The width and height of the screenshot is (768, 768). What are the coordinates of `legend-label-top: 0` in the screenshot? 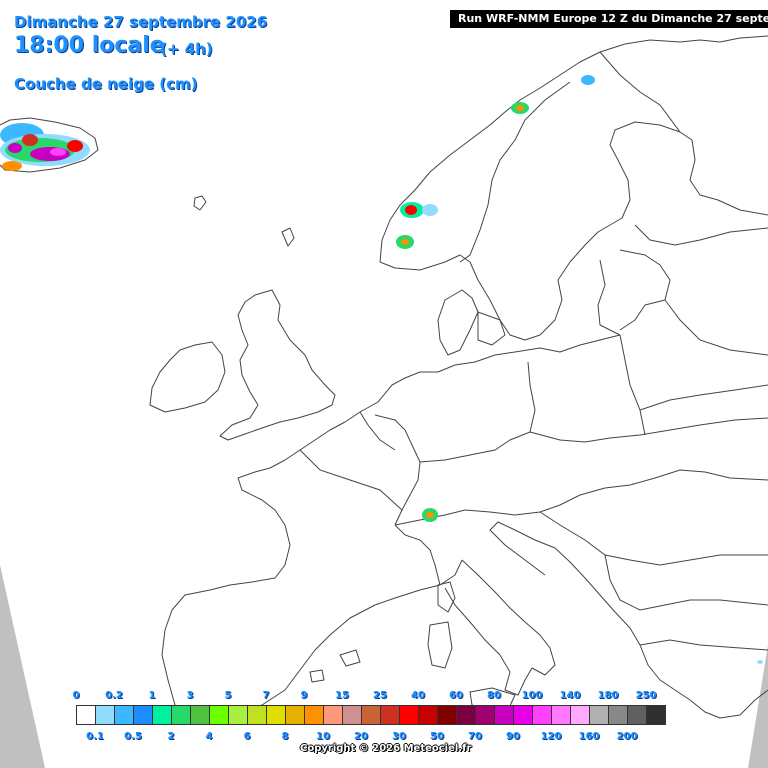 It's located at (76, 695).